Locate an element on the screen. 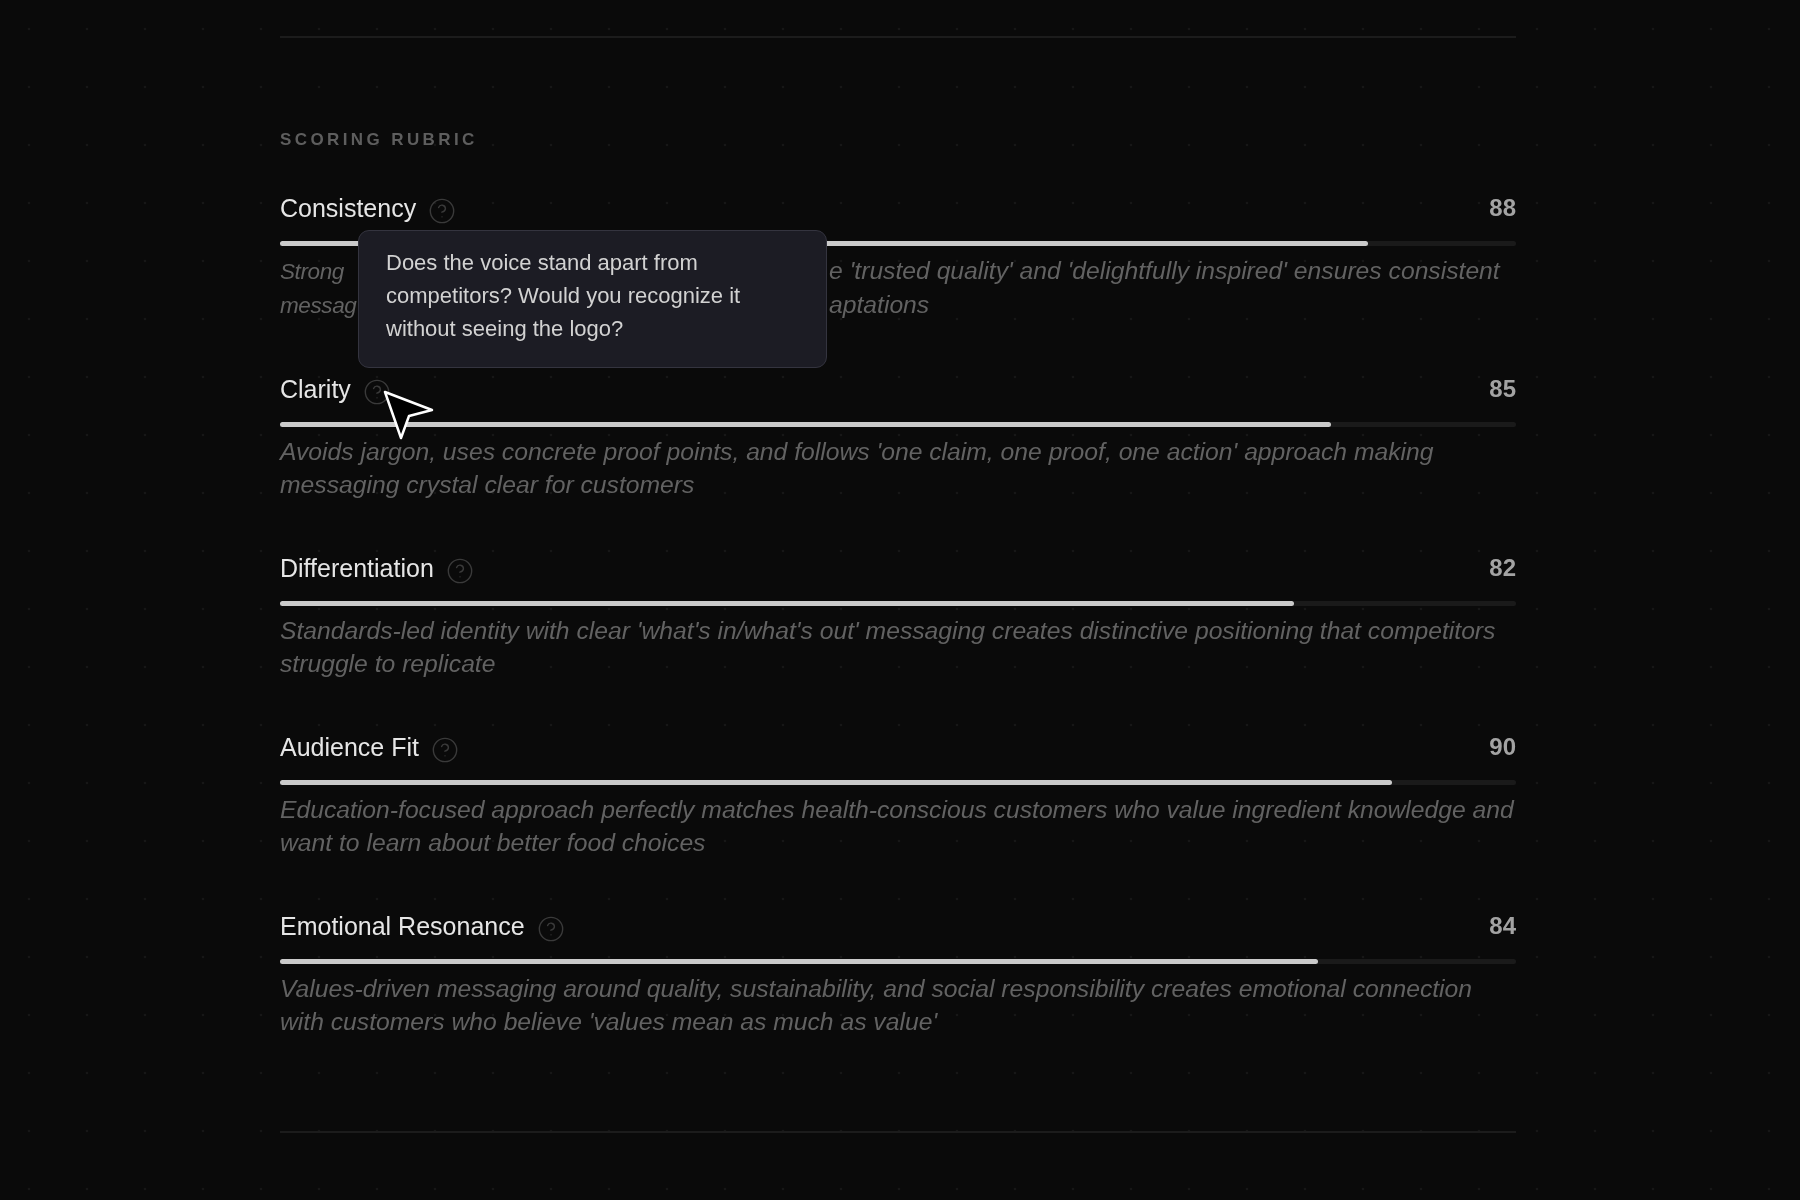  criterion-score: 88 is located at coordinates (1502, 208).